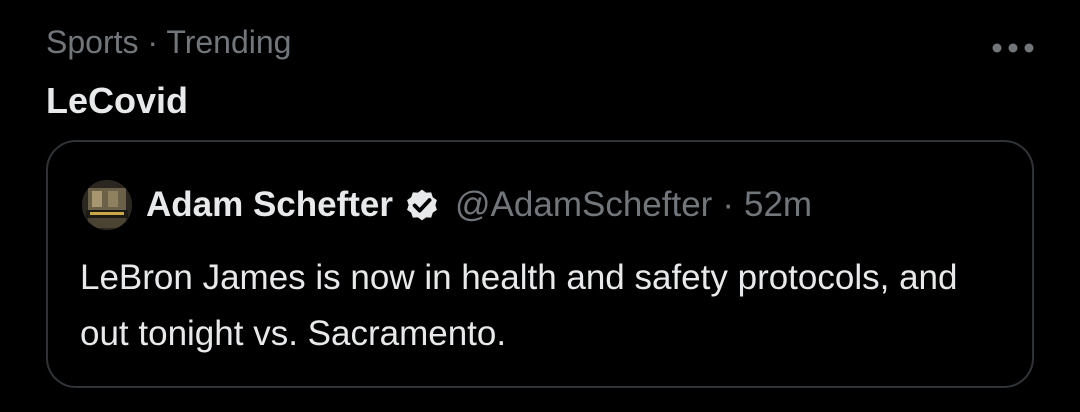 Image resolution: width=1080 pixels, height=412 pixels. What do you see at coordinates (269, 205) in the screenshot?
I see `author-name: Adam Schefter` at bounding box center [269, 205].